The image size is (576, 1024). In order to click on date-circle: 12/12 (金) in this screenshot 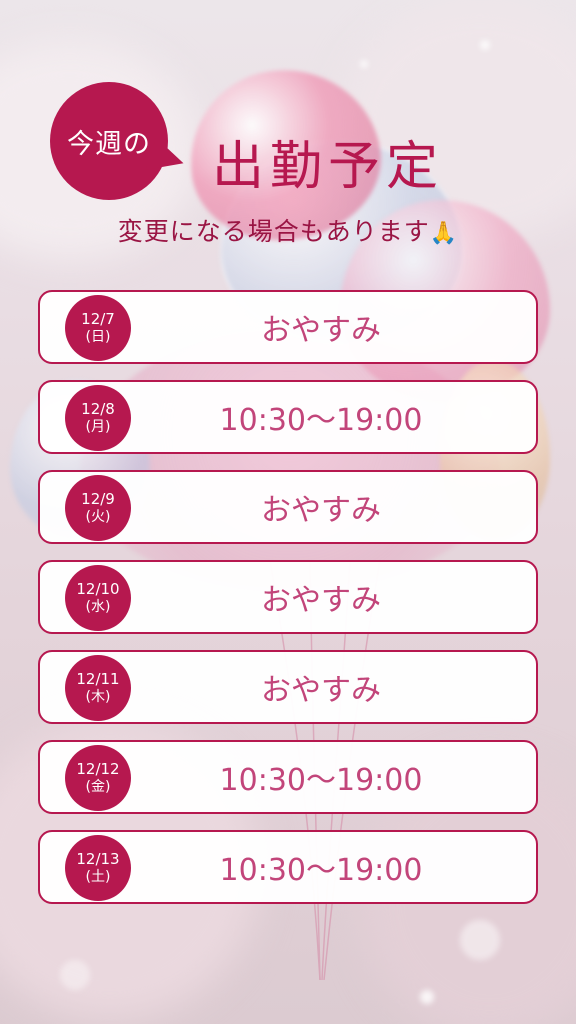, I will do `click(98, 778)`.